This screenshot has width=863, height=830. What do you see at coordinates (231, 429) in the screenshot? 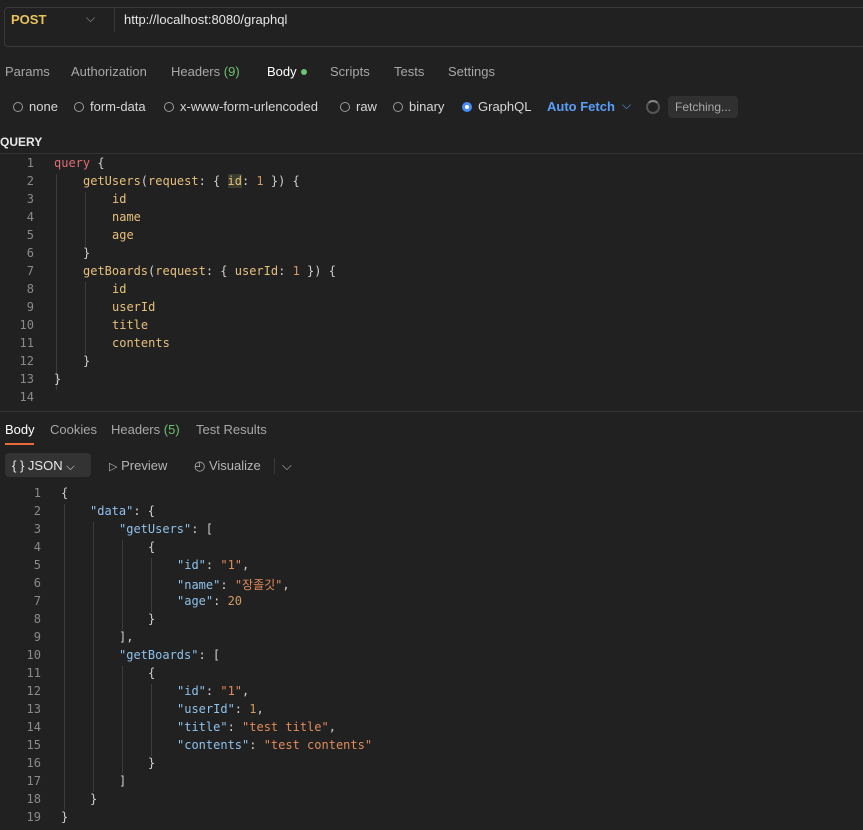
I see `response-tab-test-results: Test Results` at bounding box center [231, 429].